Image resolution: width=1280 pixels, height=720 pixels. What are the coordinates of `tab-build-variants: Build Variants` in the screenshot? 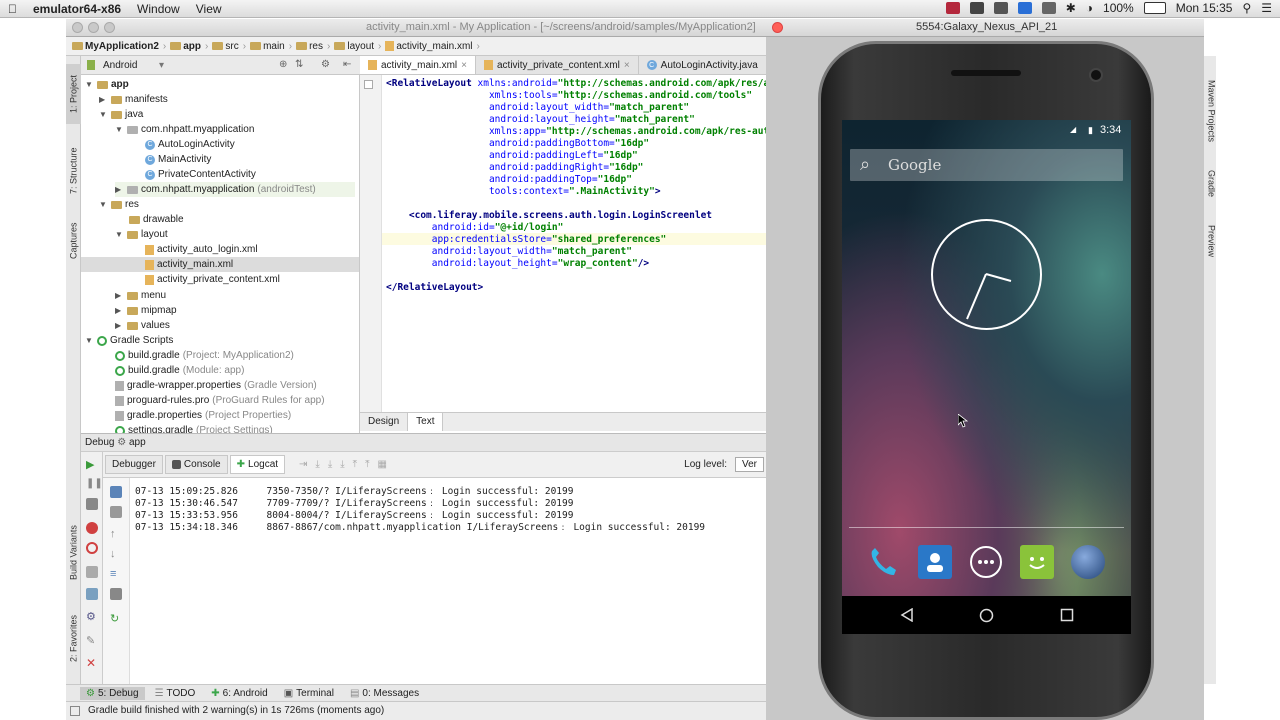 It's located at (73, 553).